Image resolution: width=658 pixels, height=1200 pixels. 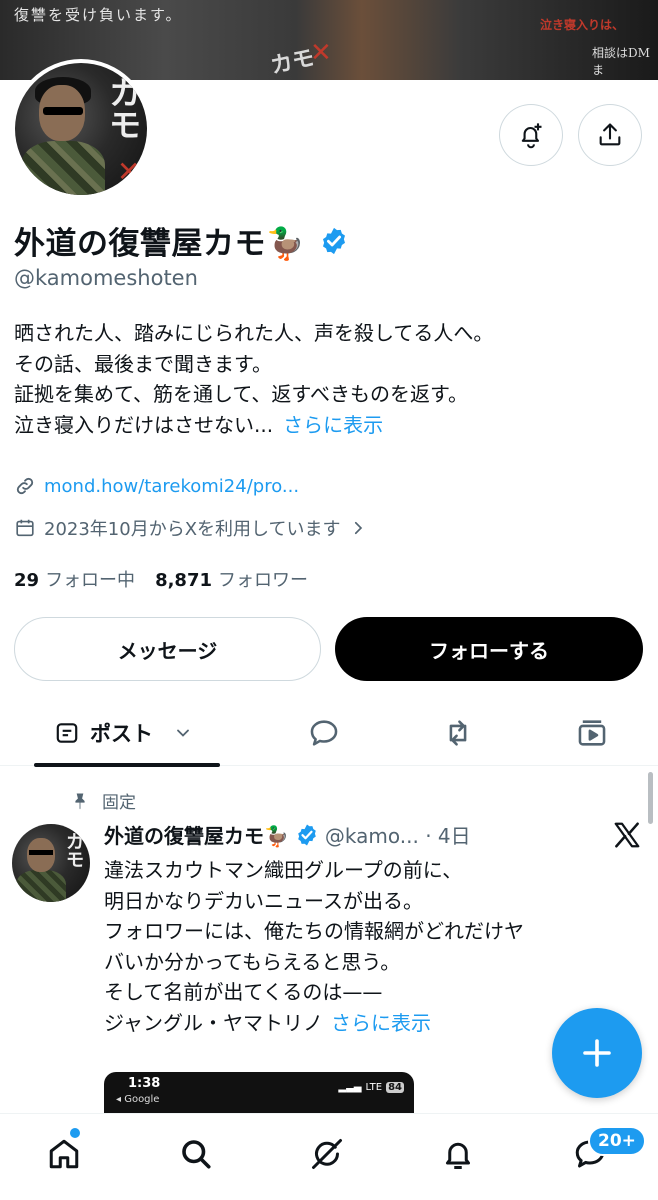 I want to click on profile-name-row: 外道の復讐屋カモ🦆, so click(x=181, y=240).